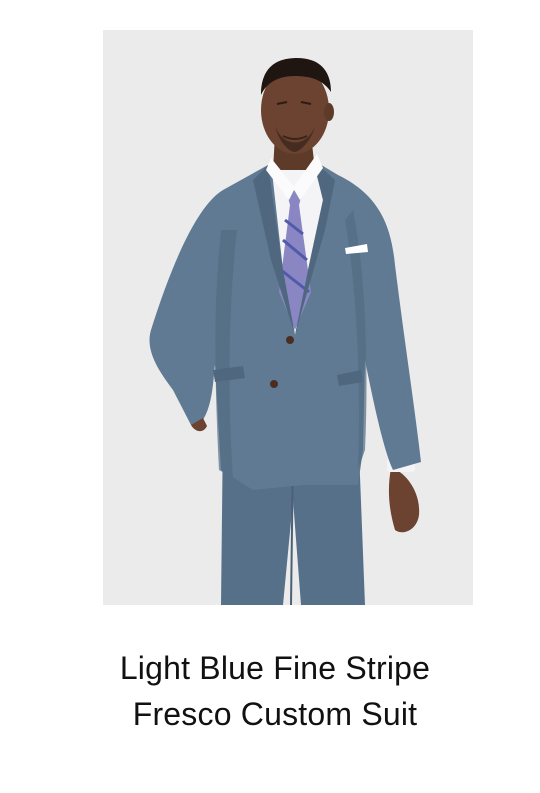 Image resolution: width=540 pixels, height=793 pixels. I want to click on right-hand, so click(404, 500).